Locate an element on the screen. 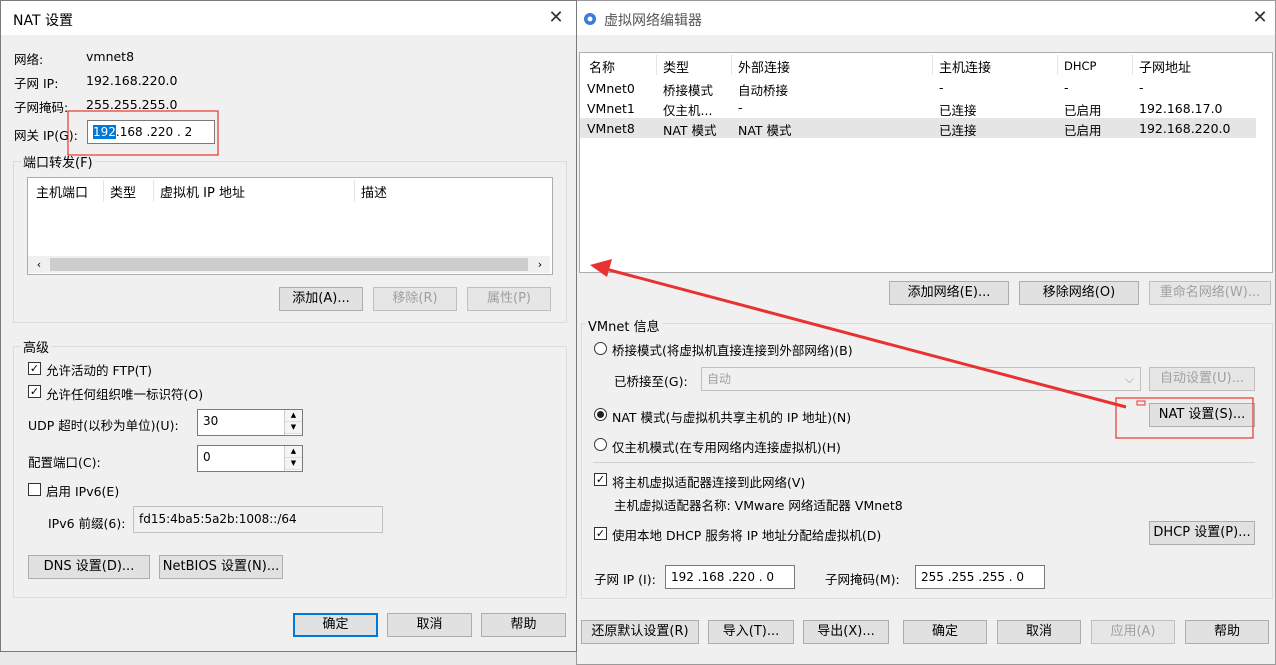  gateway-highlight-box is located at coordinates (143, 133).